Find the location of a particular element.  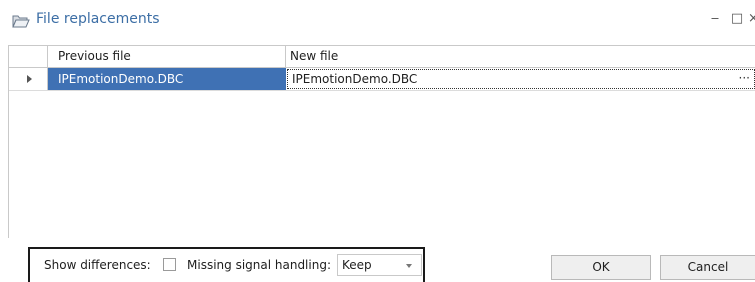

table-row: IPEmotionDemo.DBC IPEmotionDemo.DBC ··· is located at coordinates (382, 79).